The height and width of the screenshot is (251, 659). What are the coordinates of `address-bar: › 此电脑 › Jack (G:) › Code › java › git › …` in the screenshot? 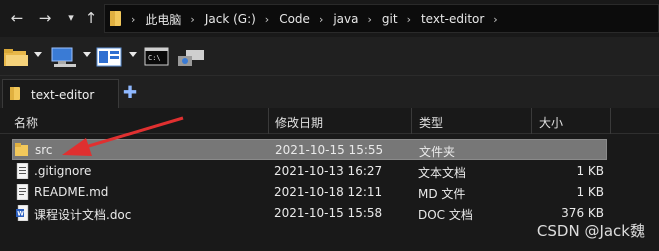 It's located at (381, 18).